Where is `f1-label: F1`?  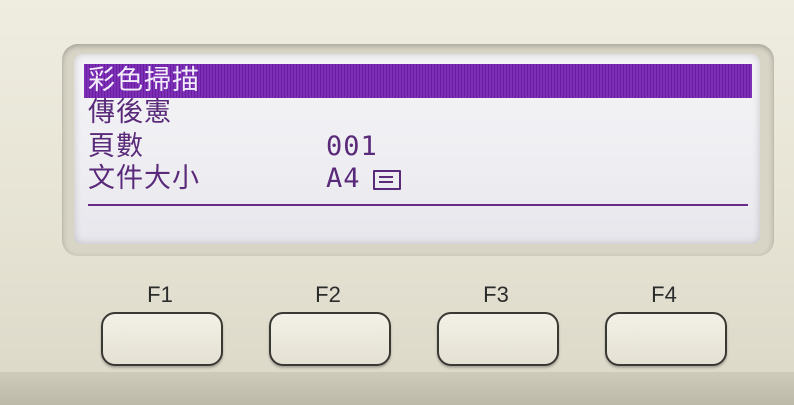 f1-label: F1 is located at coordinates (160, 294).